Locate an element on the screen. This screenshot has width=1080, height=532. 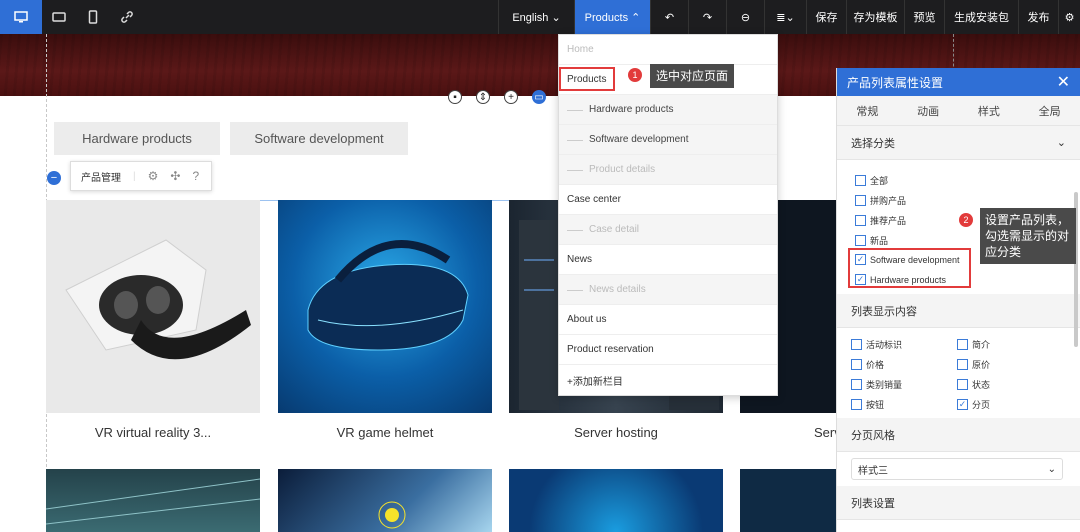
paging-style-select: 样式三 ⌄ is located at coordinates (957, 469).